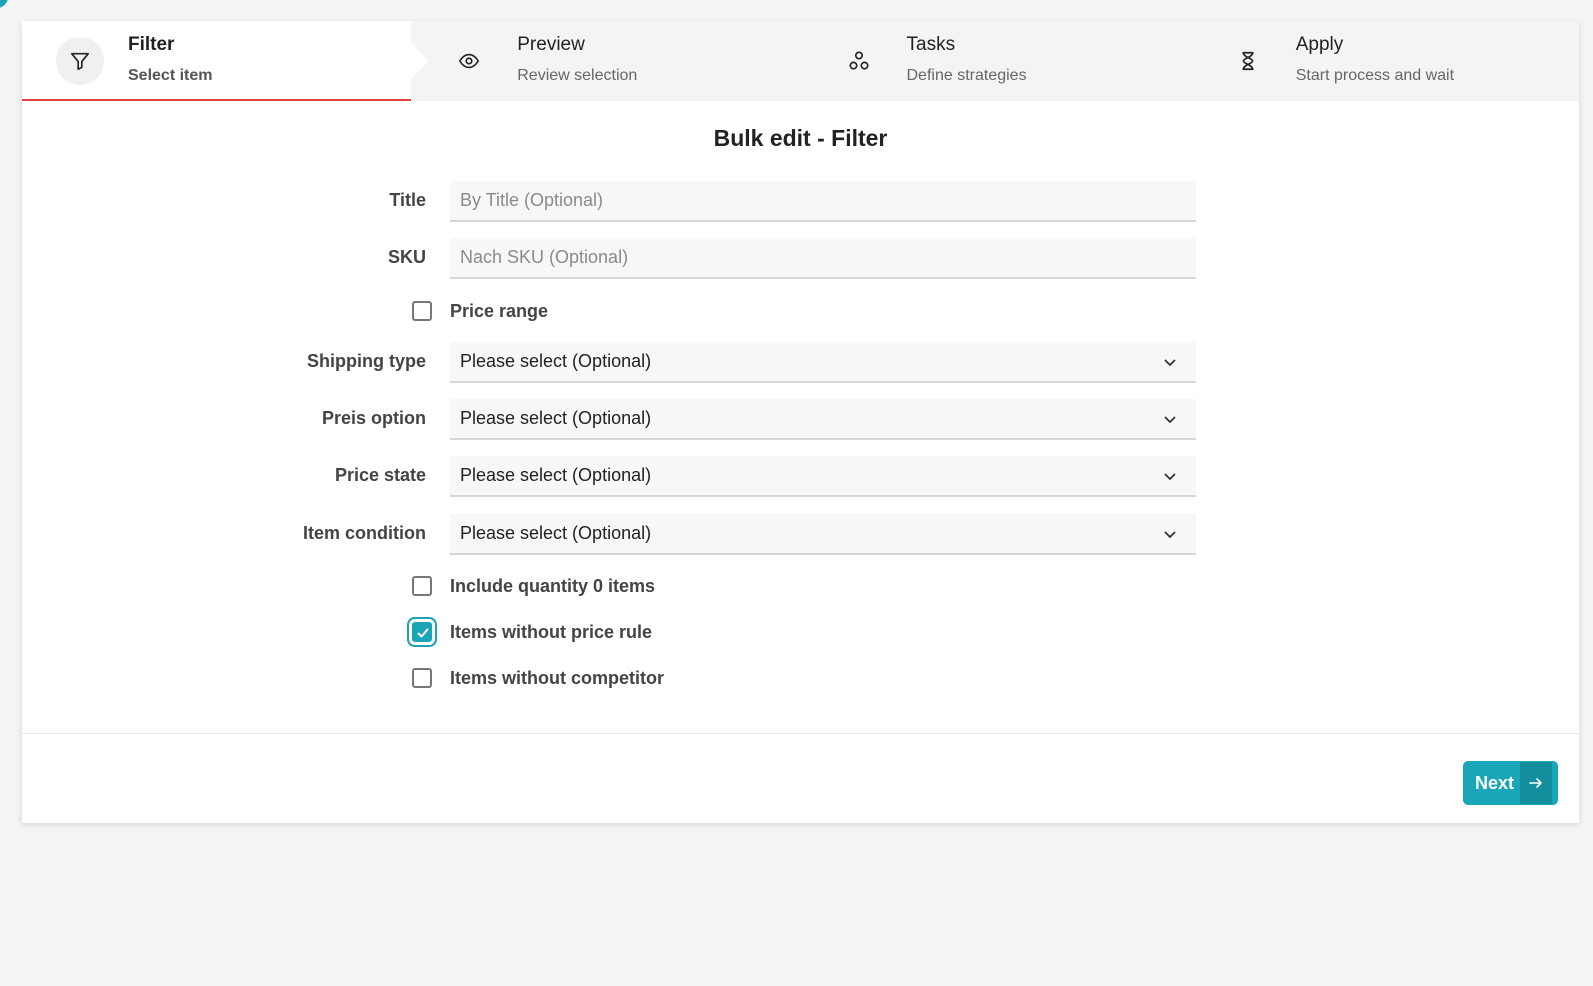 This screenshot has height=986, width=1593. Describe the element at coordinates (931, 44) in the screenshot. I see `step-title: Tasks` at that location.